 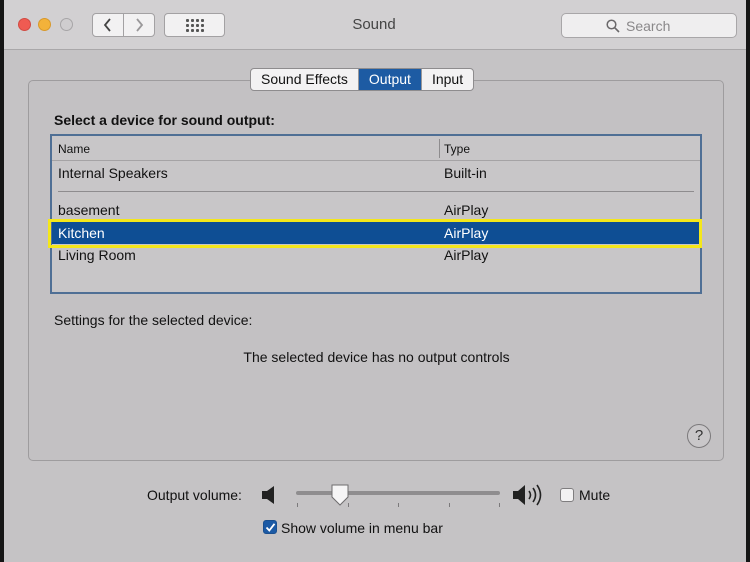 I want to click on chevron-left-icon, so click(x=107, y=25).